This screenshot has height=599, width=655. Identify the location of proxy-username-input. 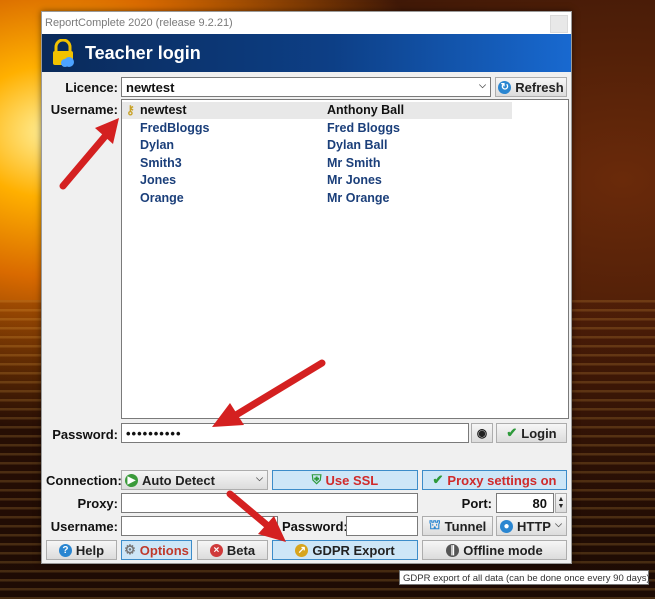
(199, 526).